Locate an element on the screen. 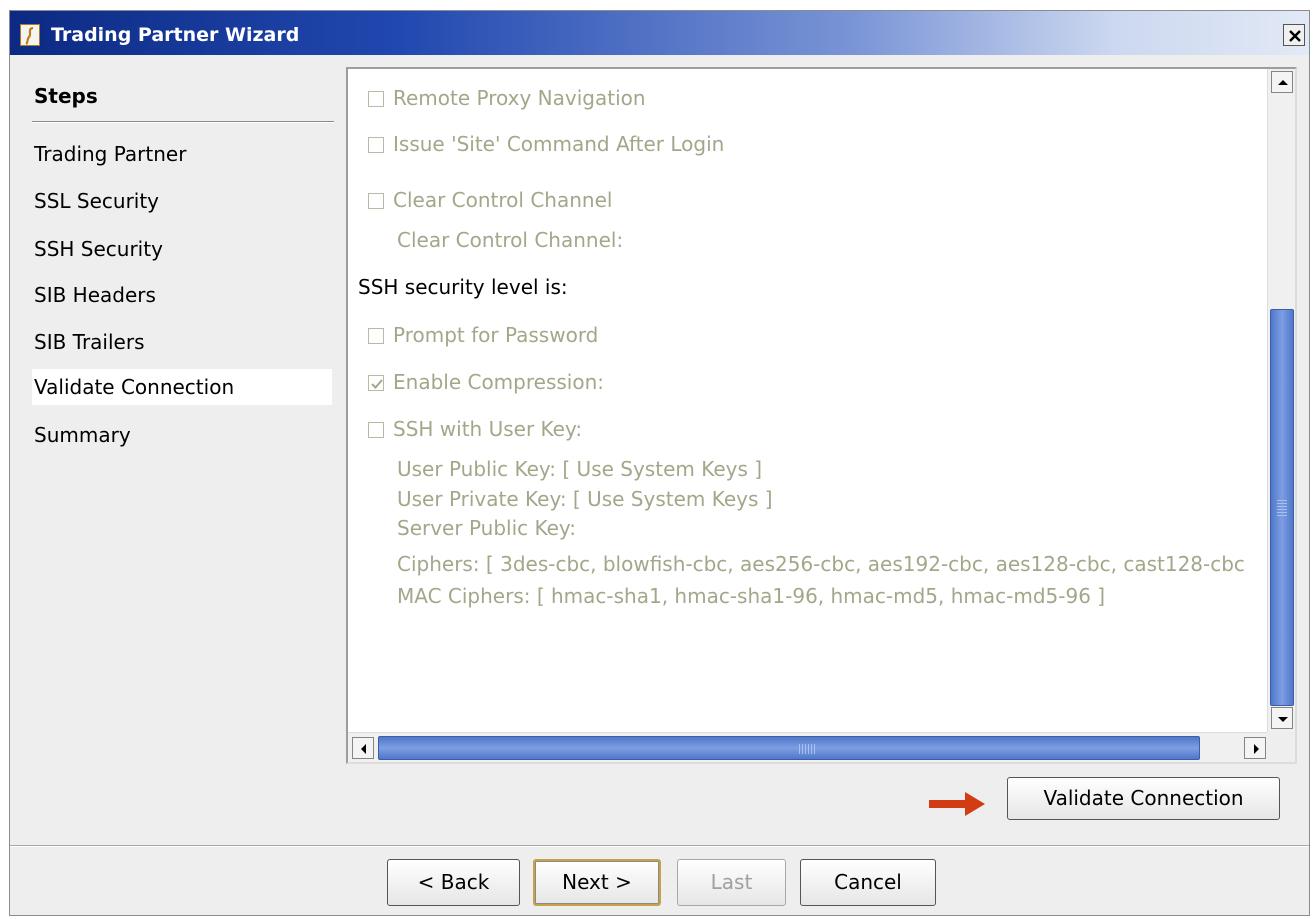 Image resolution: width=1313 pixels, height=919 pixels. enable-compression-checkbox is located at coordinates (376, 383).